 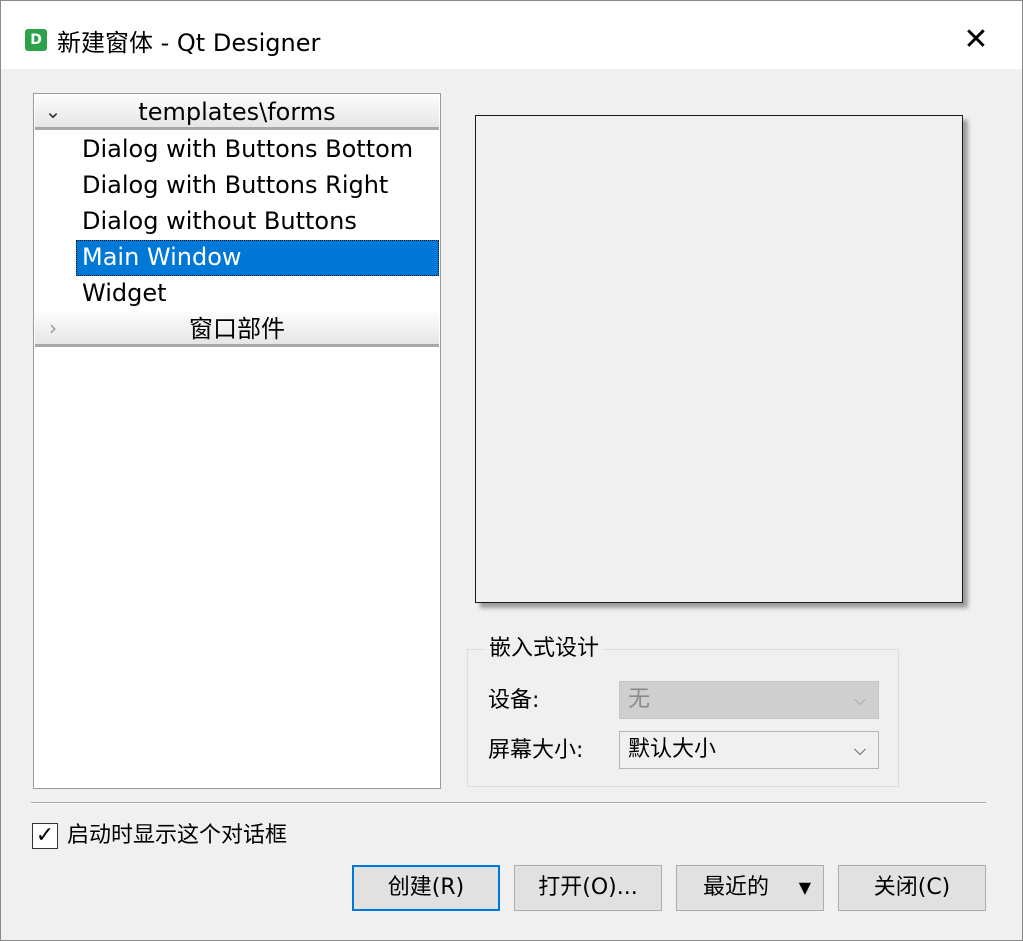 I want to click on recent-button: 最近的 ▼, so click(x=750, y=888).